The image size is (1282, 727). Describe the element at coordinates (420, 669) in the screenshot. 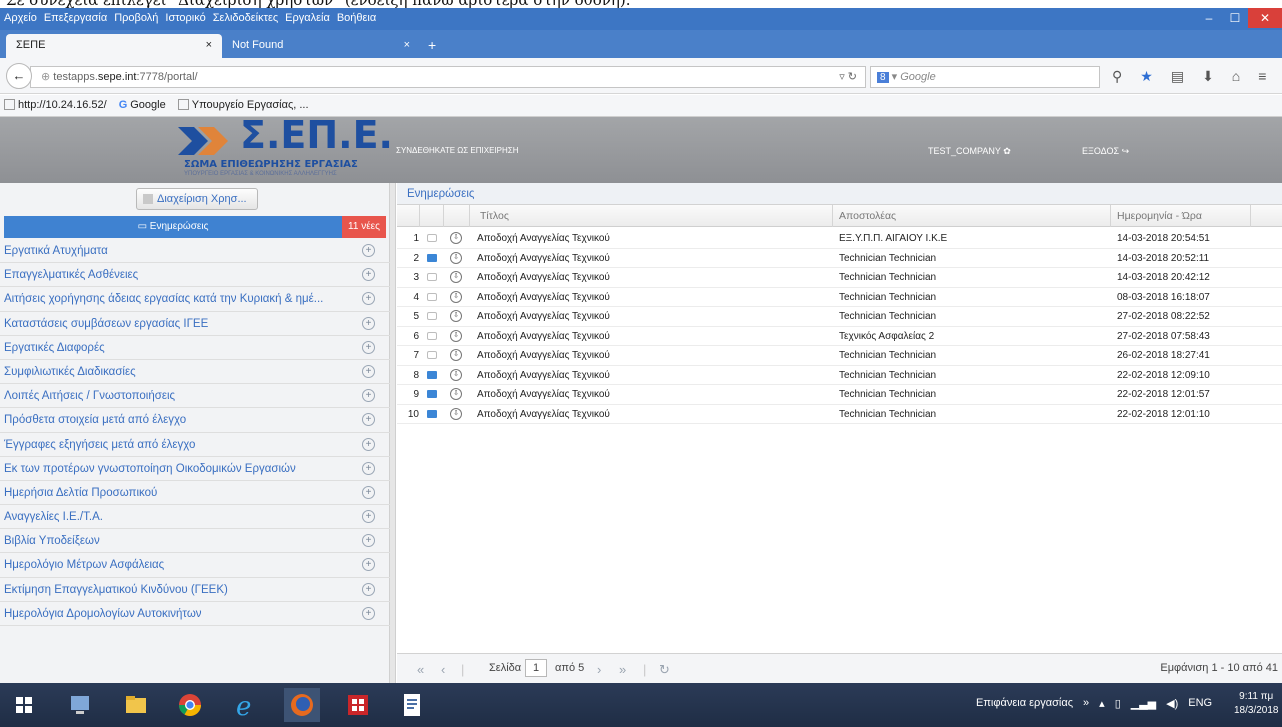

I see `first-page-icon: «` at that location.